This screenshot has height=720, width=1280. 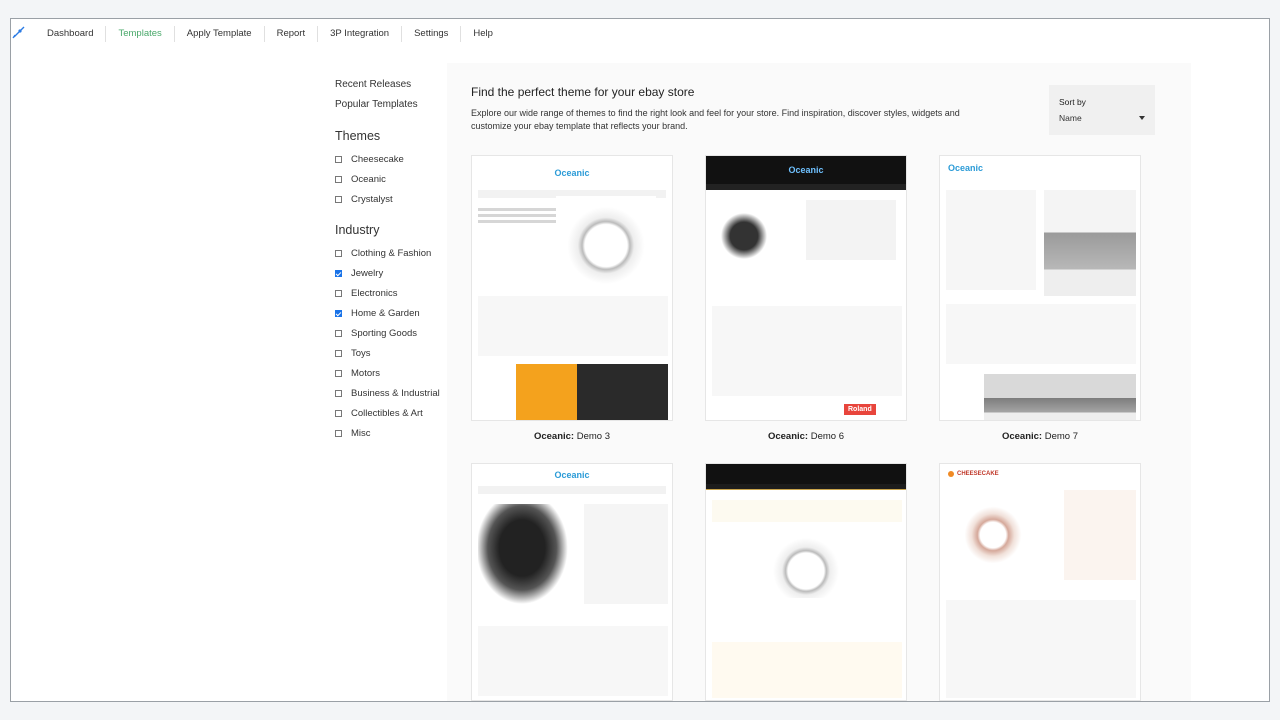 What do you see at coordinates (391, 253) in the screenshot?
I see `filter-label: Clothing & Fashion` at bounding box center [391, 253].